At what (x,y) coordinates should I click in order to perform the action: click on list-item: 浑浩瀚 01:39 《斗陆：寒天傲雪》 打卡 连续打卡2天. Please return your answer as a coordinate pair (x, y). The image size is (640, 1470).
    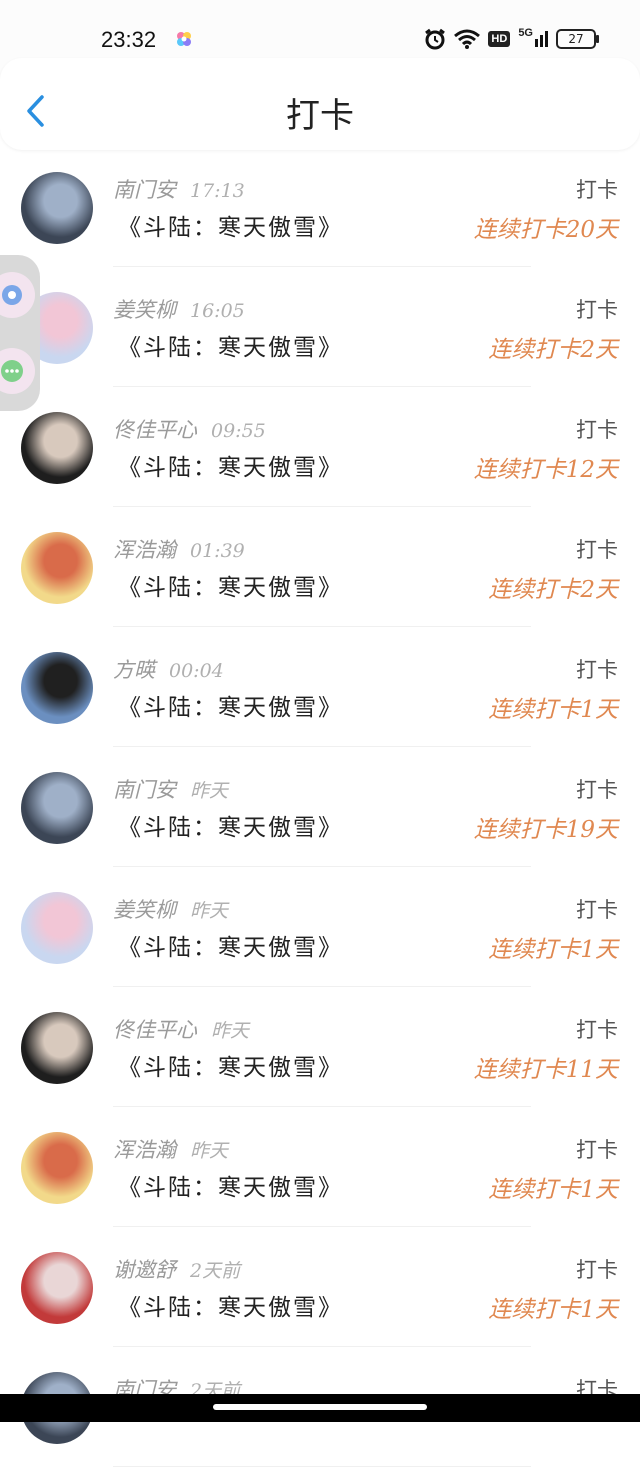
    Looking at the image, I should click on (320, 570).